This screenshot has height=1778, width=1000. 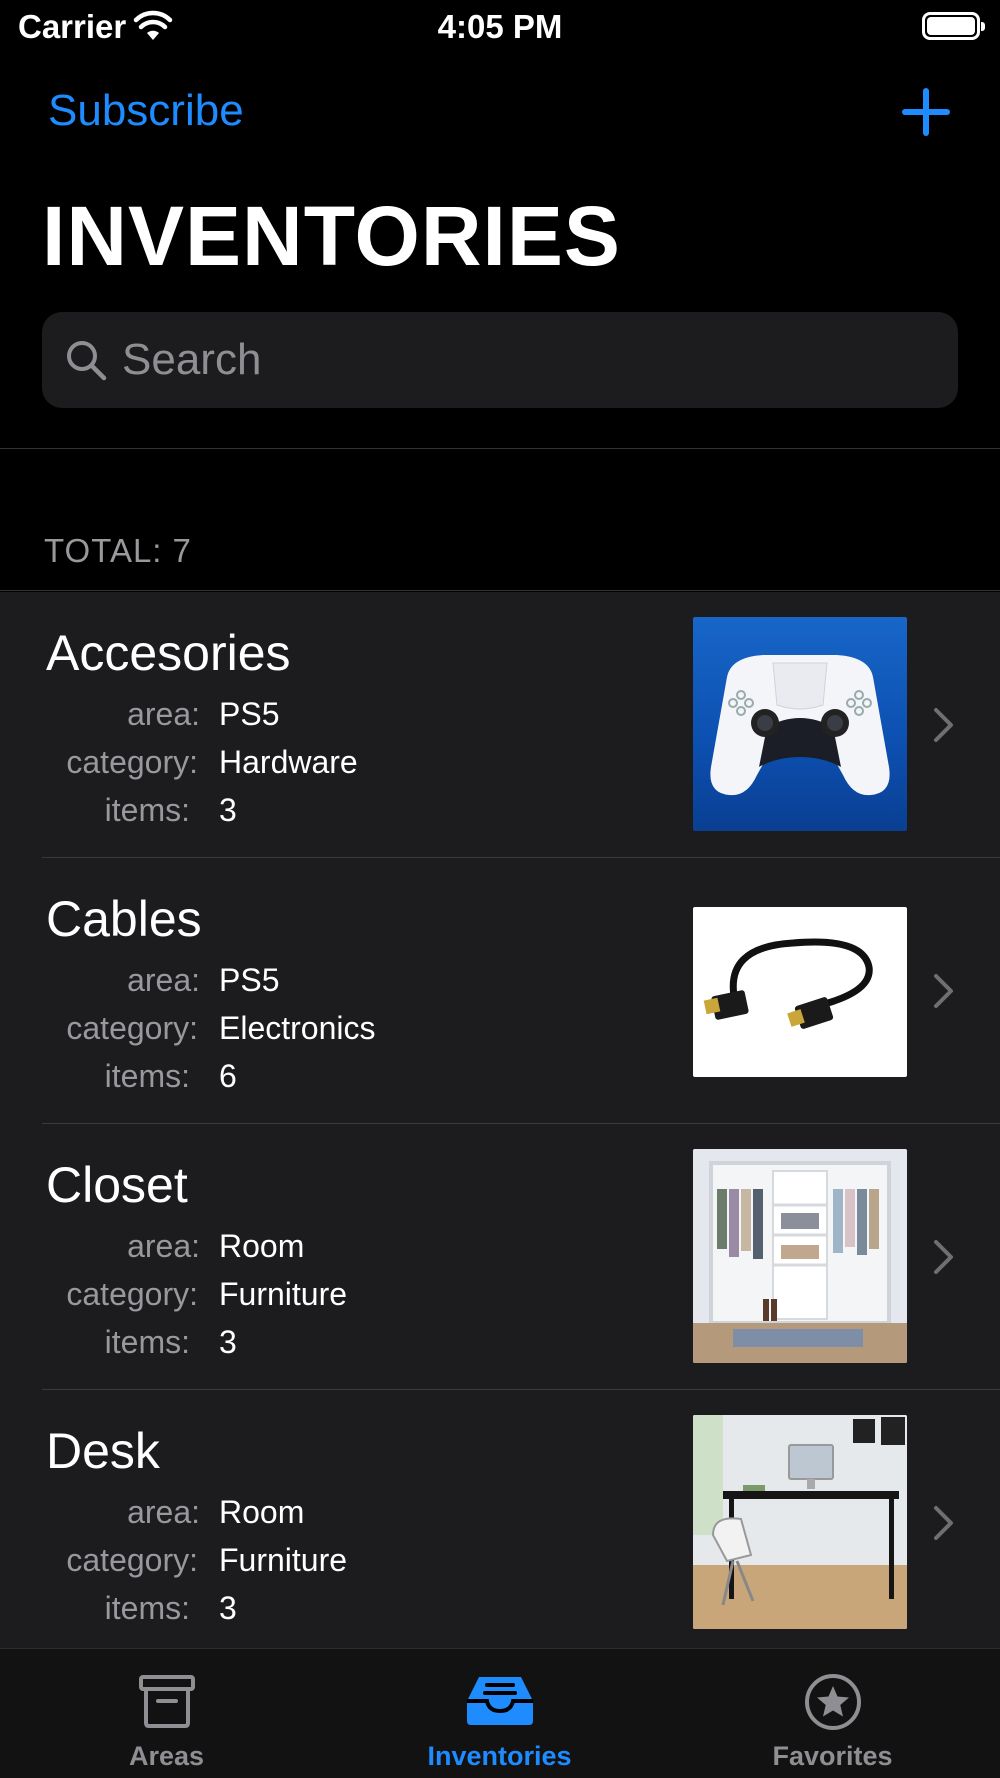 I want to click on desk-thumbnail, so click(x=800, y=1522).